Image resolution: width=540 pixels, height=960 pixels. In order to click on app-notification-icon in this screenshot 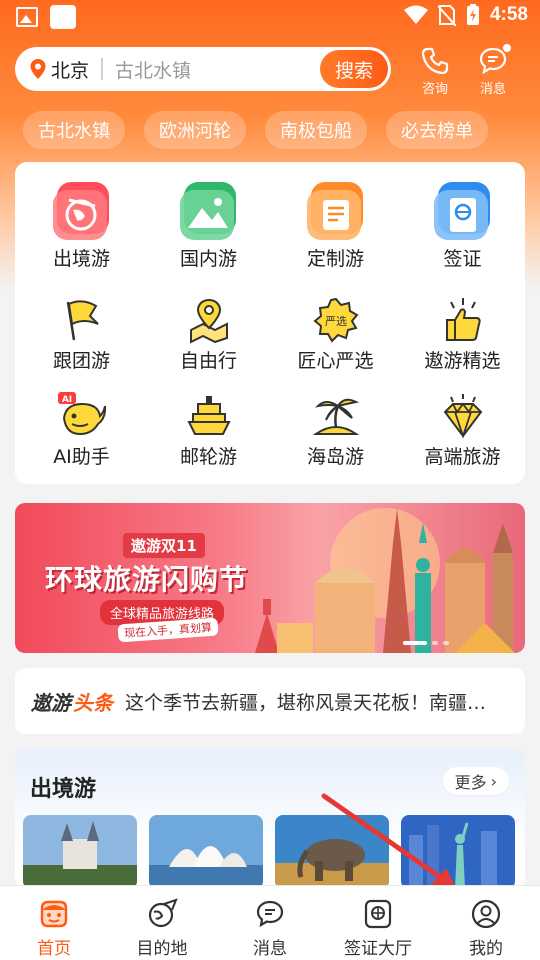, I will do `click(63, 17)`.